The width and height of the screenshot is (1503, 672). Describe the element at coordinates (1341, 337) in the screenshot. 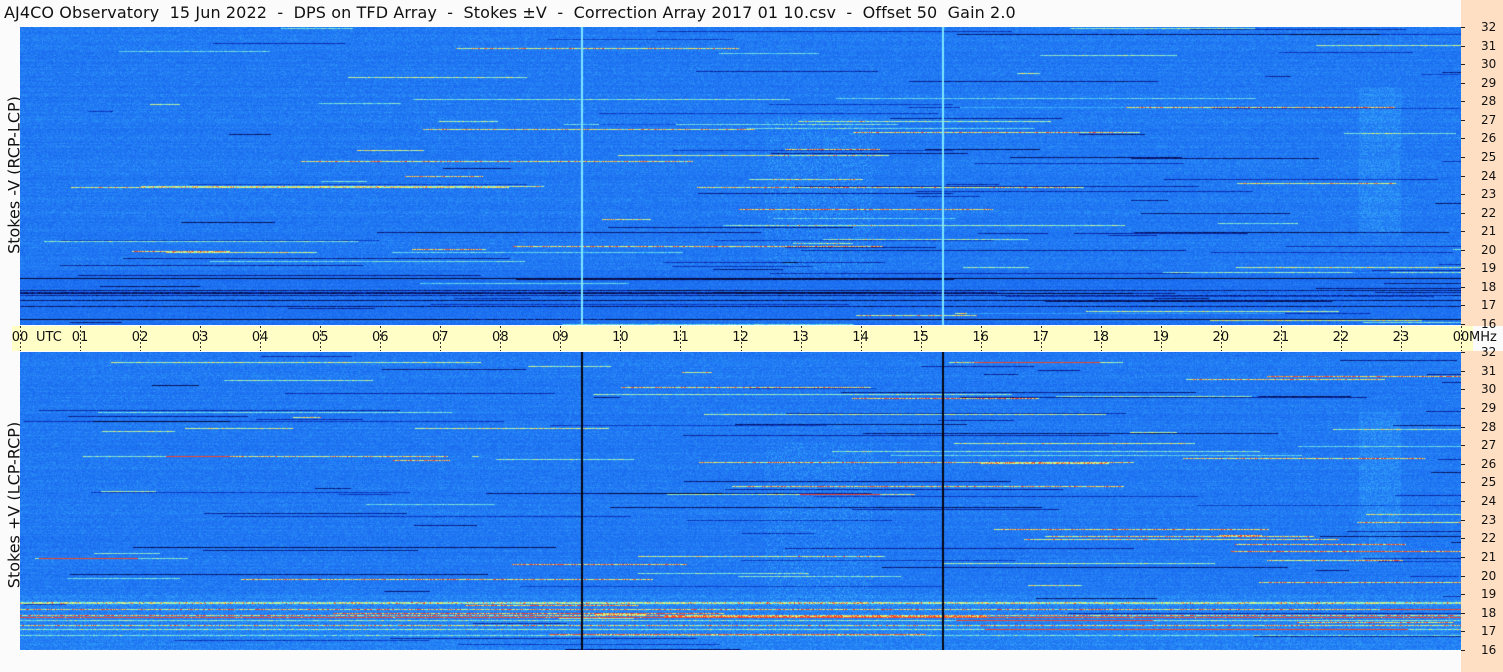

I see `time-tick-label: 22` at that location.